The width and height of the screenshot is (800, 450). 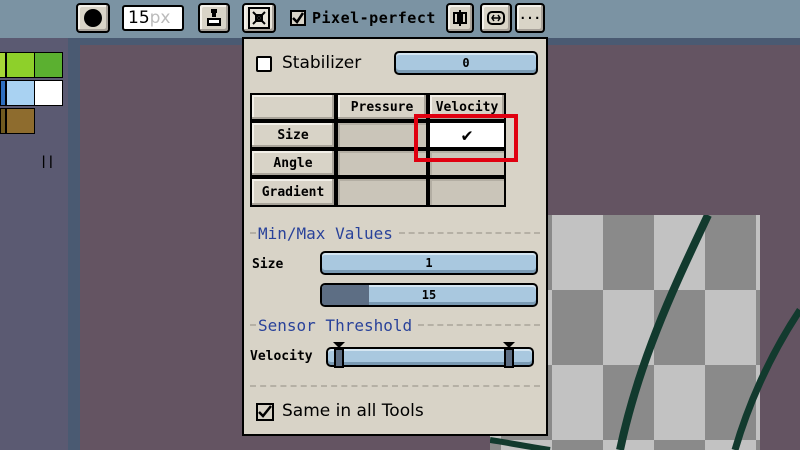 I want to click on pixel-perfect-label: Pixel-perfect, so click(x=374, y=18).